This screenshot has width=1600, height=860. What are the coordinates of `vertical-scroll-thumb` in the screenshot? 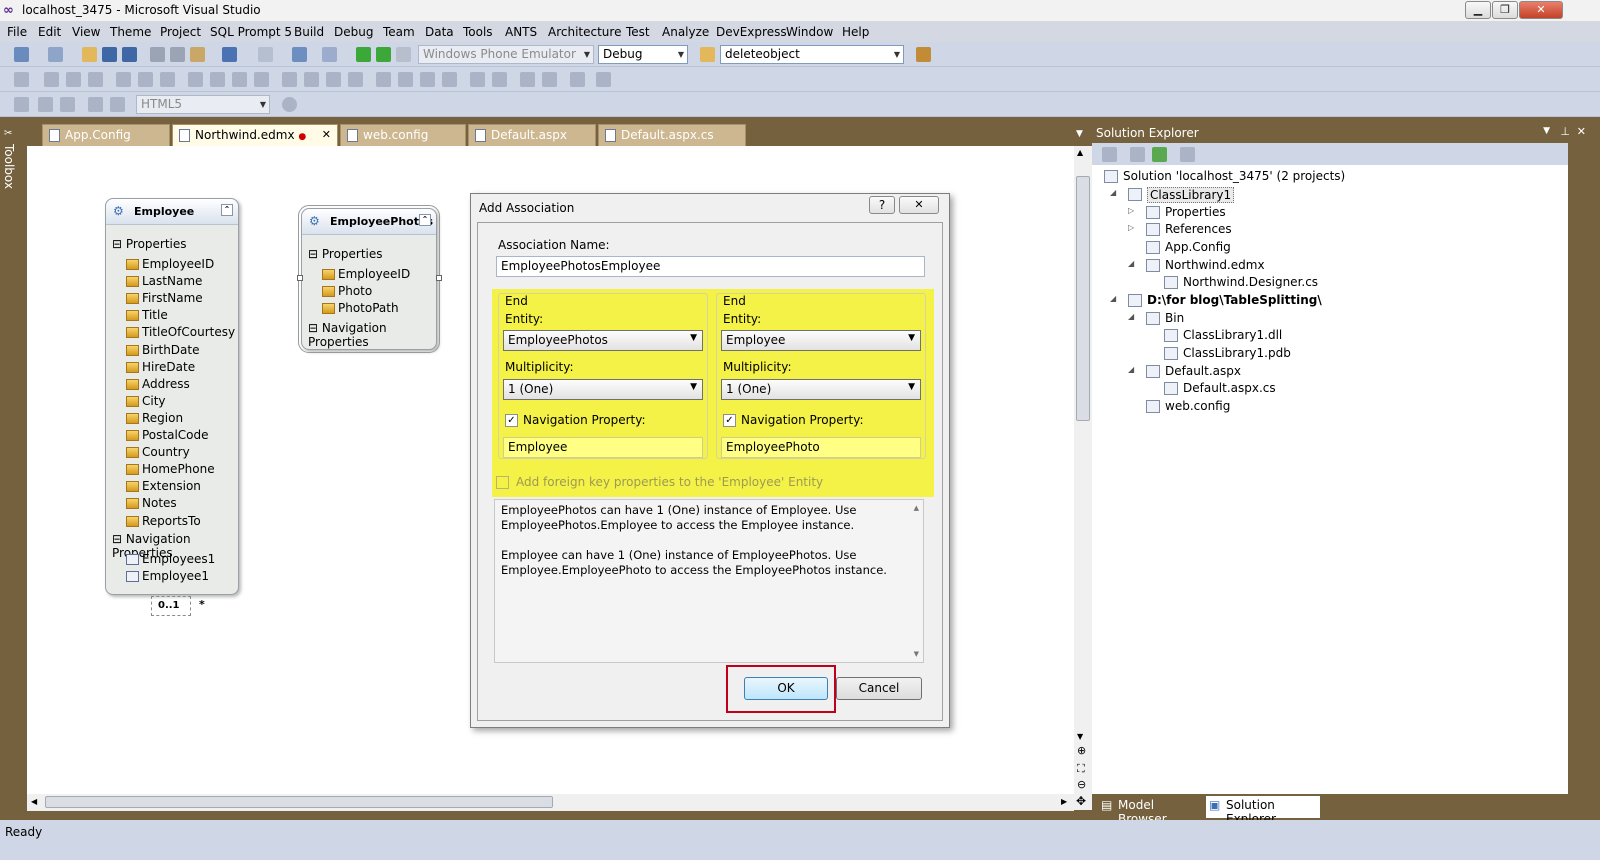 It's located at (1083, 298).